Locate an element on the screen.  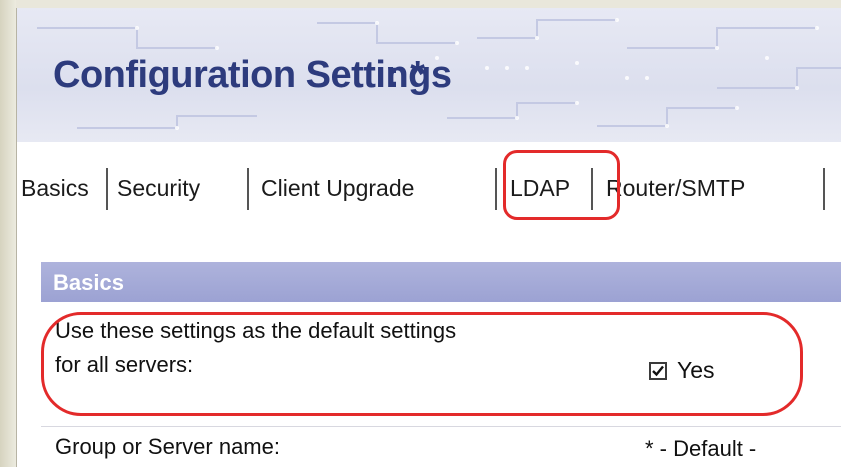
group-name-label: Group or Server name: is located at coordinates (167, 446).